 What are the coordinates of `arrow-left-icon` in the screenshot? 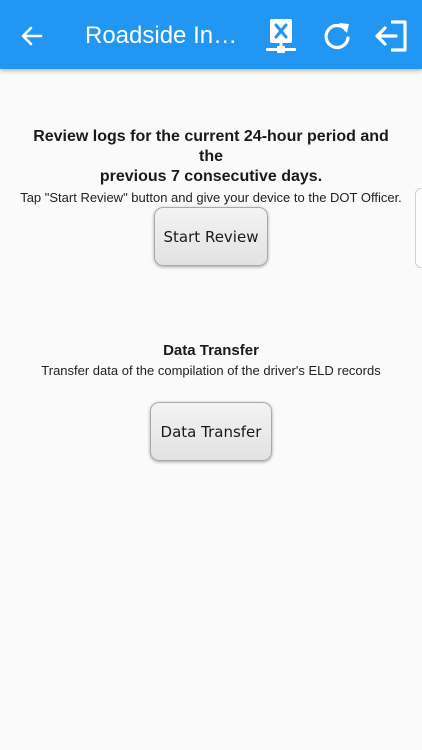 It's located at (32, 36).